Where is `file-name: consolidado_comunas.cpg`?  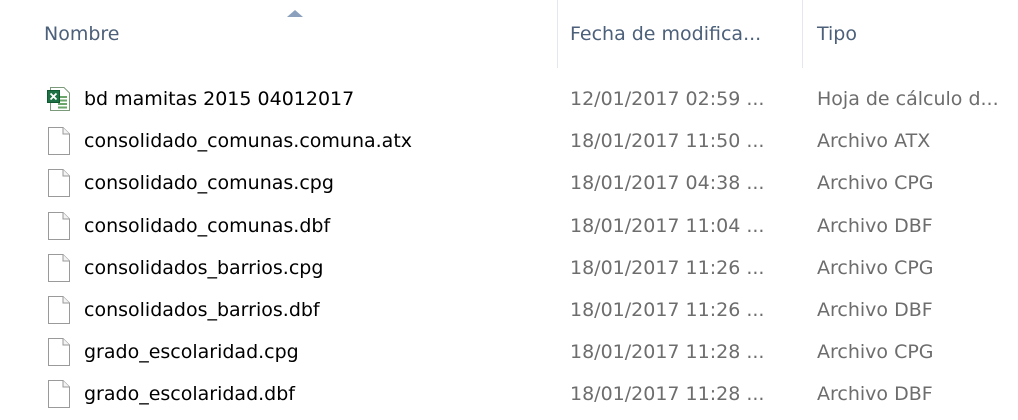
file-name: consolidado_comunas.cpg is located at coordinates (209, 183).